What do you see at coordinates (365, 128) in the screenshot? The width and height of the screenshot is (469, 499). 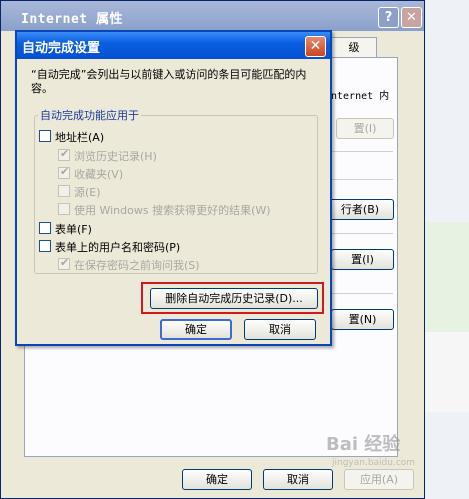 I see `settings-button: 置(I)` at bounding box center [365, 128].